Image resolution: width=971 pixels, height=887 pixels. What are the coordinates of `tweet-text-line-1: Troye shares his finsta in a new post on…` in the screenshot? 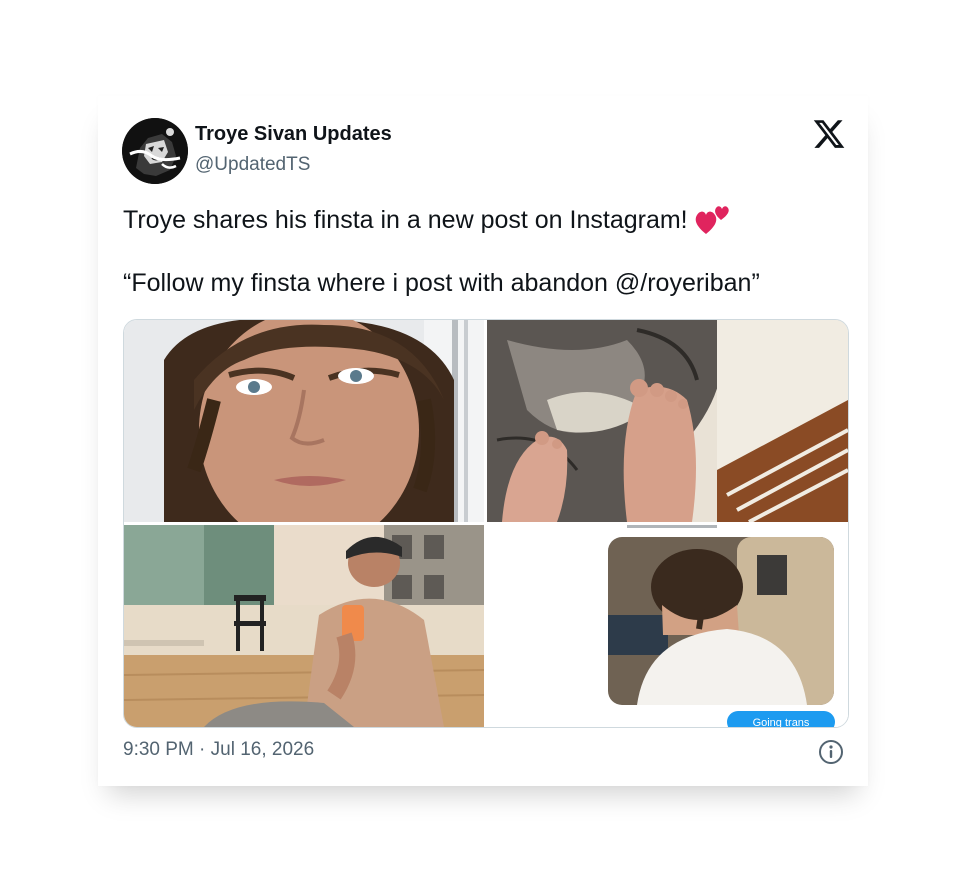 It's located at (426, 219).